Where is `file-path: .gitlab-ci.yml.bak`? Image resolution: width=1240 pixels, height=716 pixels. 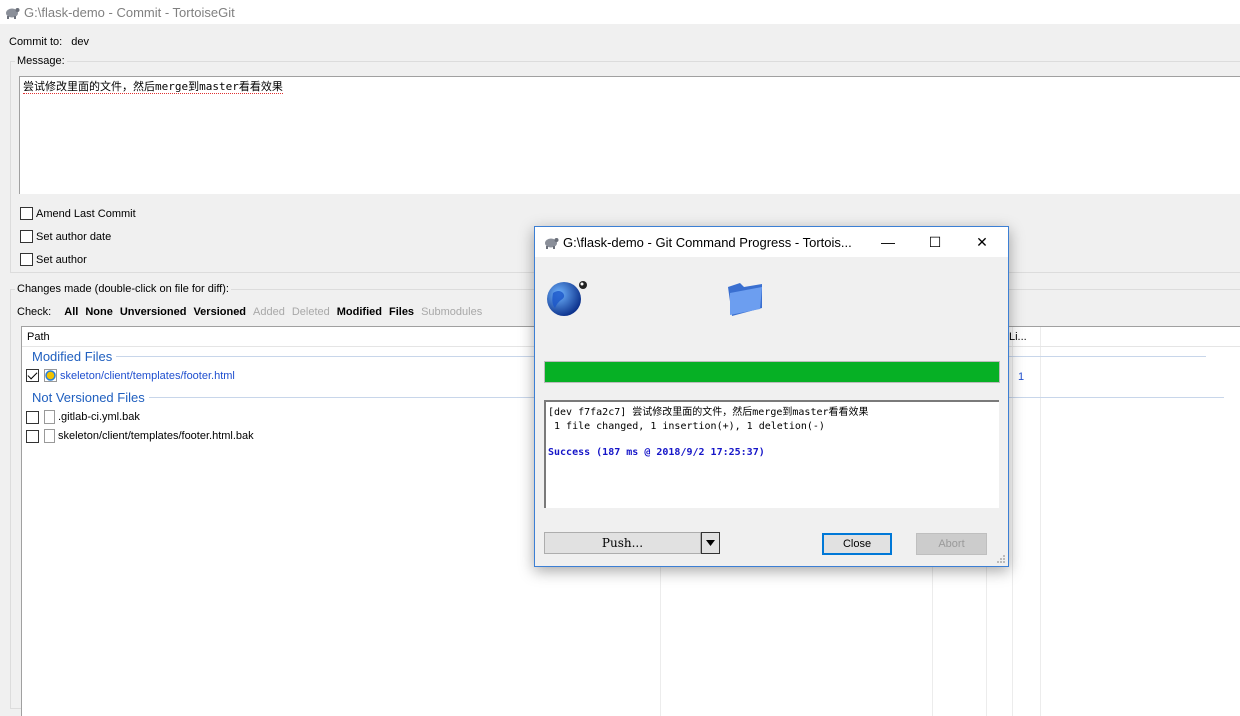
file-path: .gitlab-ci.yml.bak is located at coordinates (99, 417).